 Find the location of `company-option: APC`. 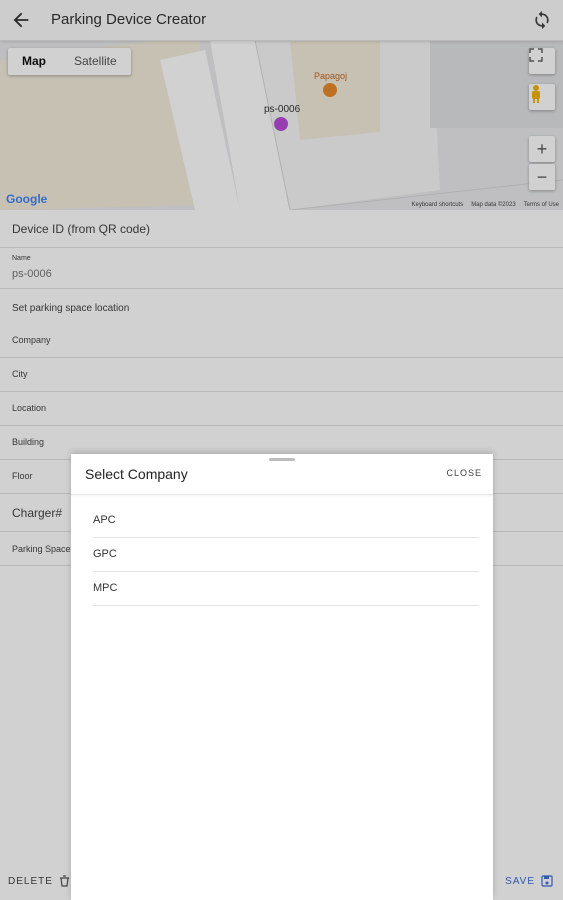

company-option: APC is located at coordinates (286, 521).